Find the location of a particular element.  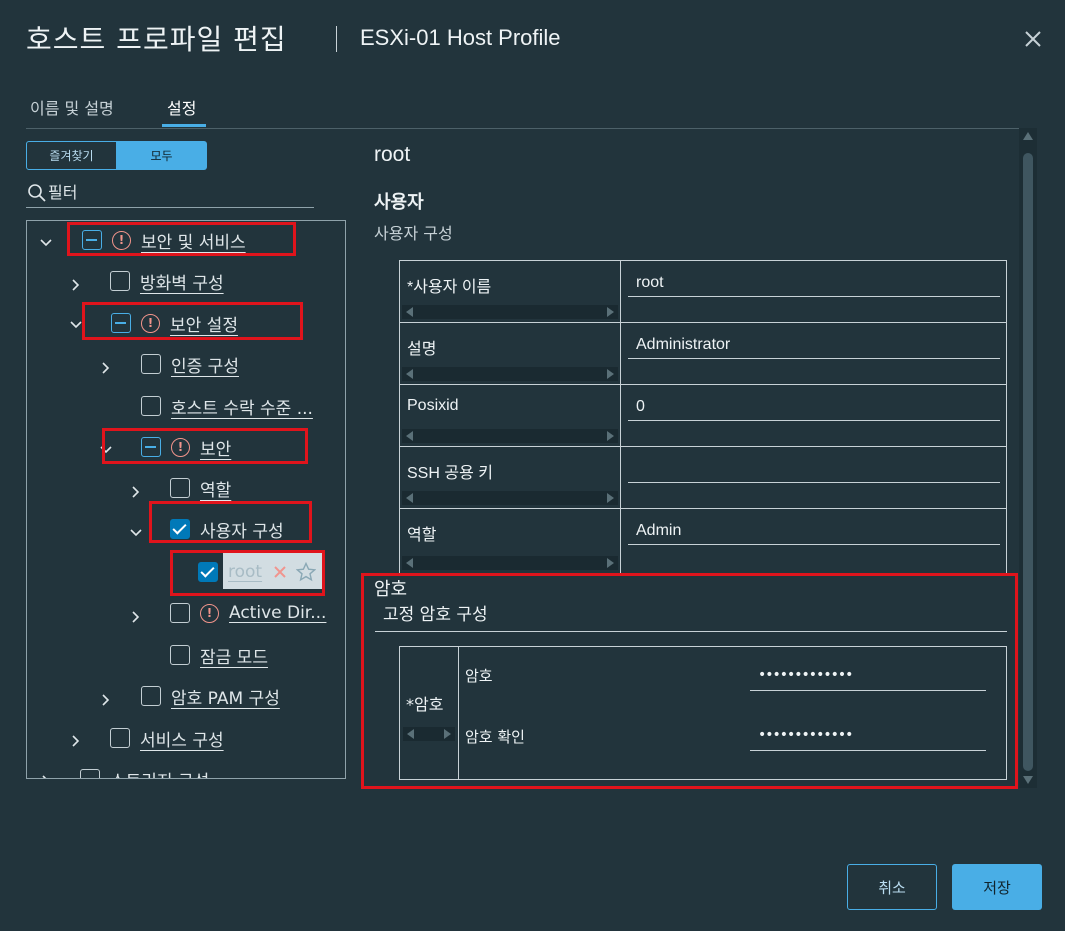

field-key: 역할 is located at coordinates (422, 535).